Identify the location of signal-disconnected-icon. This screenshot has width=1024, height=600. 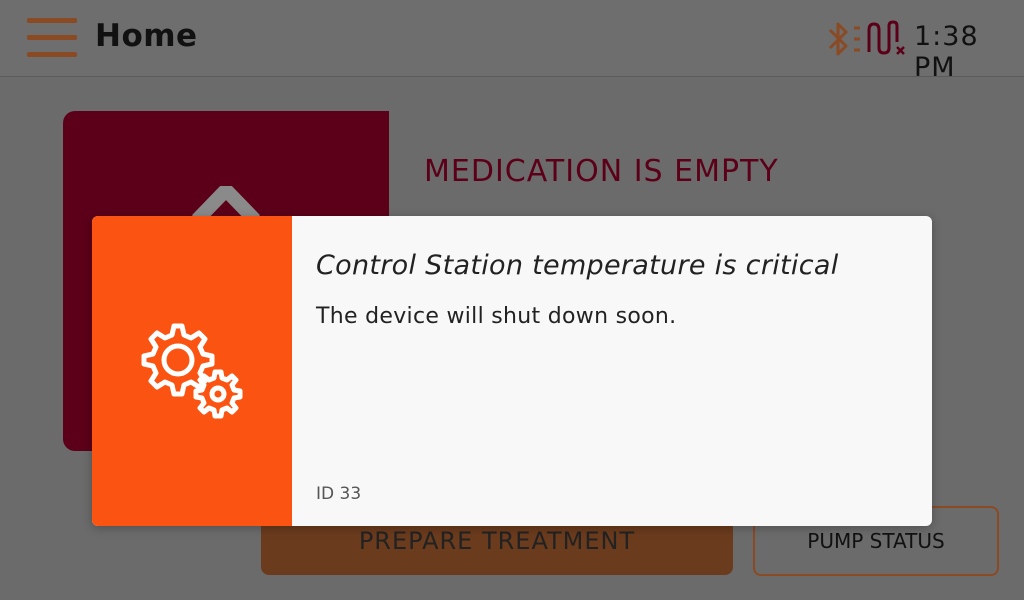
(886, 37).